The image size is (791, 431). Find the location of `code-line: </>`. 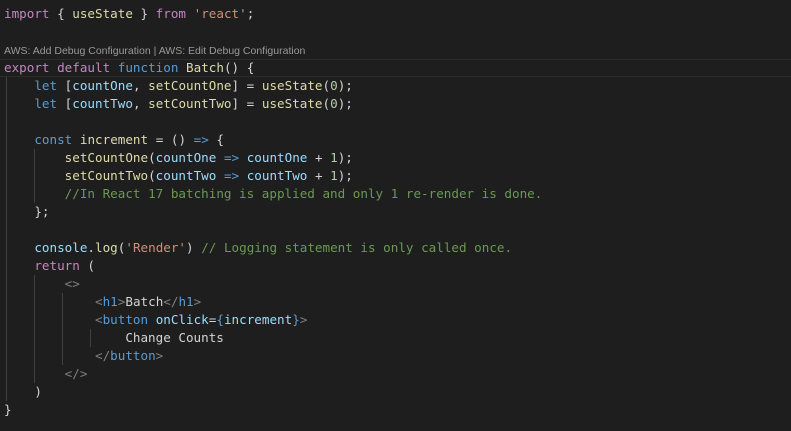

code-line: </> is located at coordinates (46, 374).